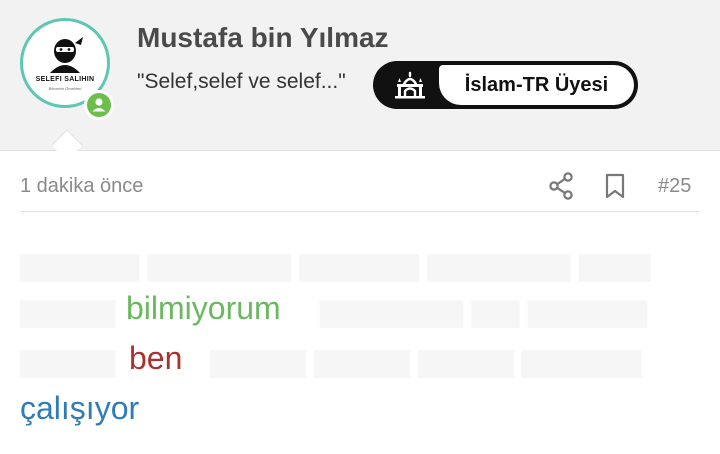  I want to click on faded-text-line: ▆▆▆▆ ▆▆▆▆ ▆▆▆▆ ▆▆▆▆▆, so click(426, 359).